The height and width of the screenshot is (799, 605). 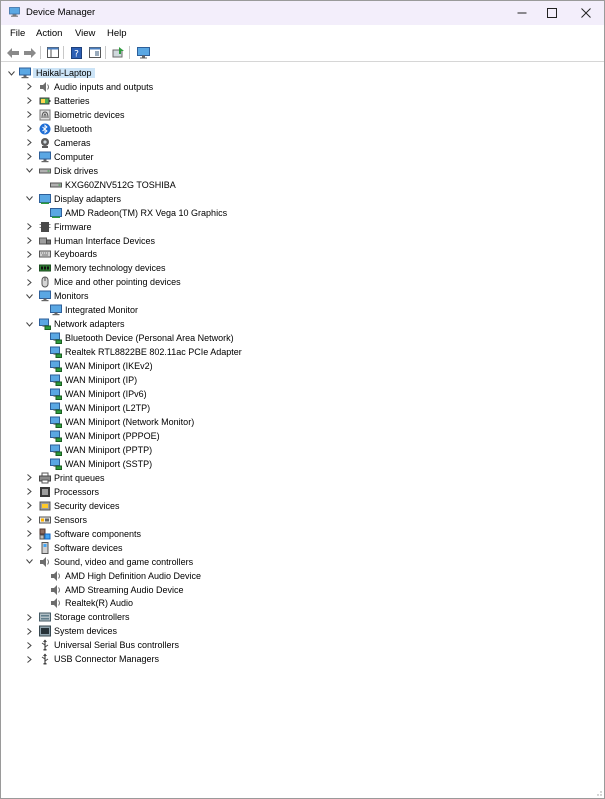 What do you see at coordinates (60, 254) in the screenshot?
I see `tree-category: Keyboards` at bounding box center [60, 254].